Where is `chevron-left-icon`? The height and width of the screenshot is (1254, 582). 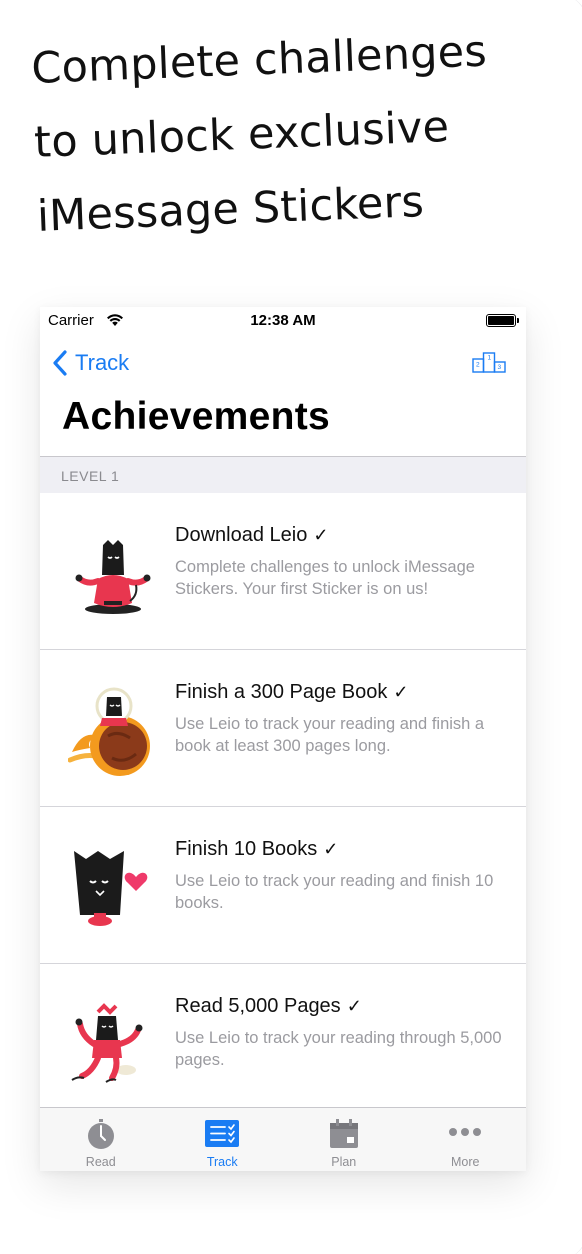
chevron-left-icon is located at coordinates (60, 363).